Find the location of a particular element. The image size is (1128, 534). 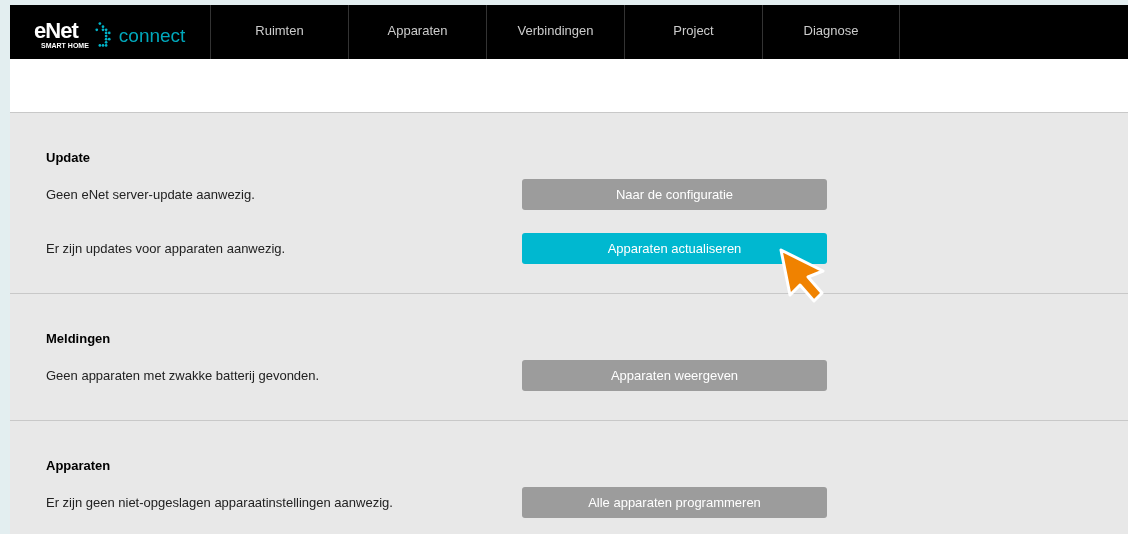

status-text: Geen apparaten met zwakke batterij gevonden. is located at coordinates (183, 375).